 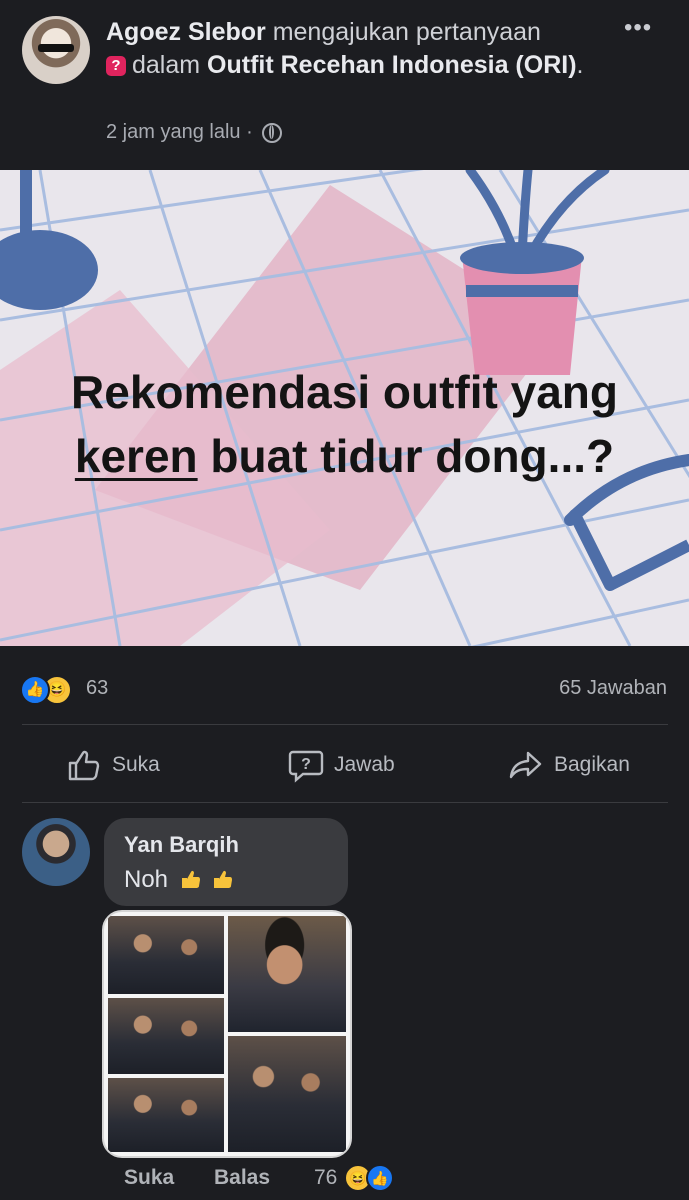 I want to click on banner-underlined-word: keren, so click(x=136, y=456).